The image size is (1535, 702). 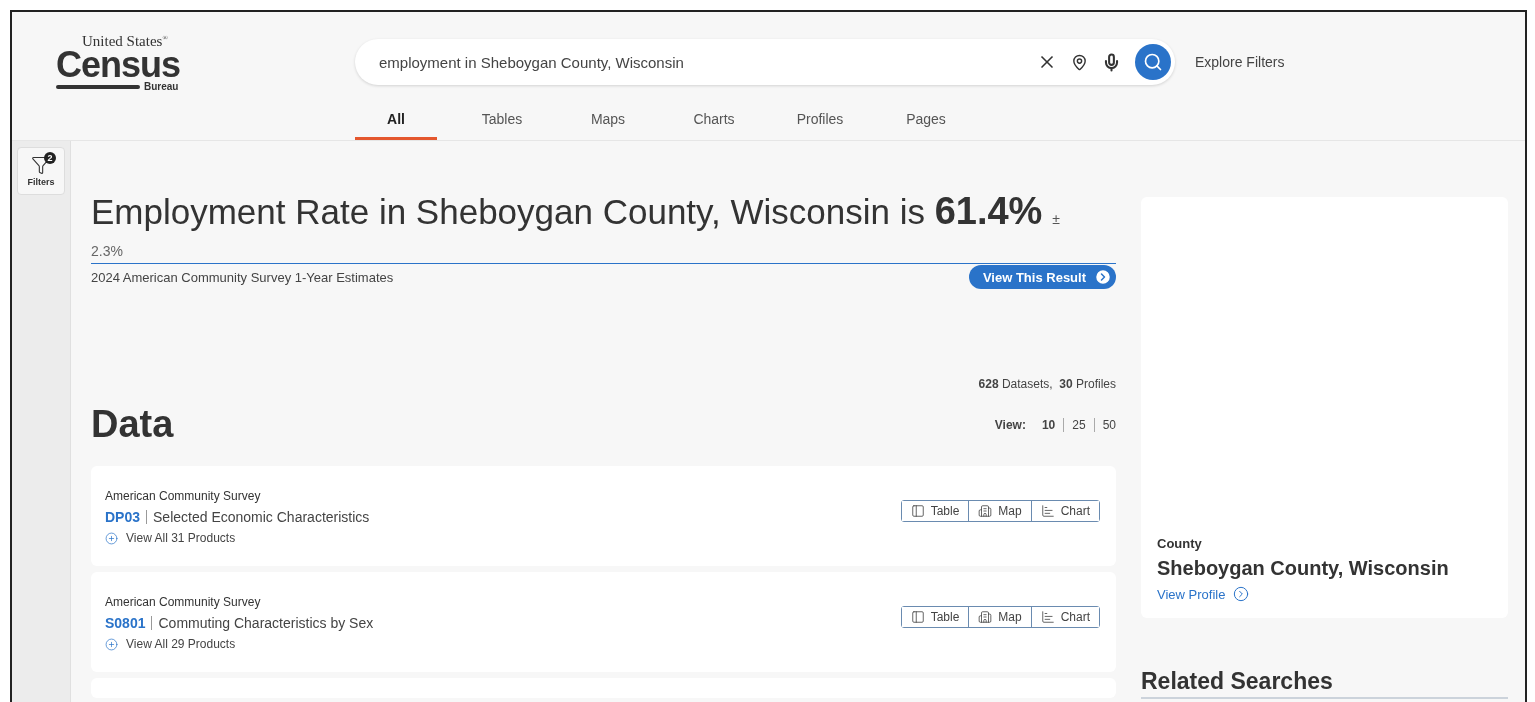 What do you see at coordinates (125, 623) in the screenshot?
I see `table-code-link: S0801` at bounding box center [125, 623].